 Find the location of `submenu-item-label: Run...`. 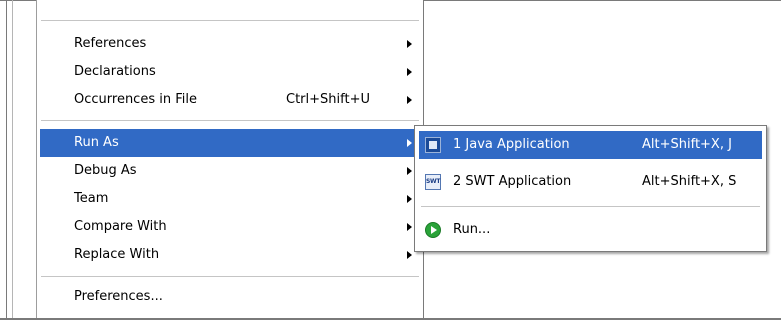

submenu-item-label: Run... is located at coordinates (472, 229).